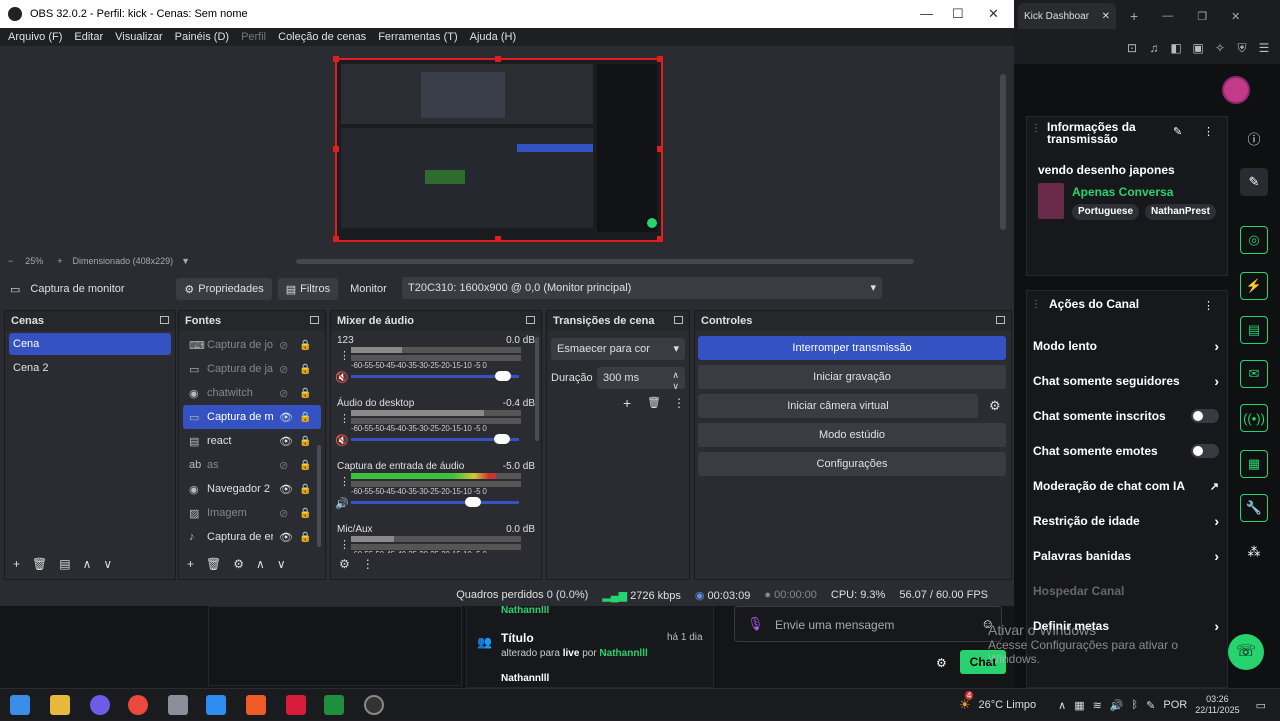 The height and width of the screenshot is (721, 1280). Describe the element at coordinates (852, 464) in the screenshot. I see `settings-button: Configurações` at that location.